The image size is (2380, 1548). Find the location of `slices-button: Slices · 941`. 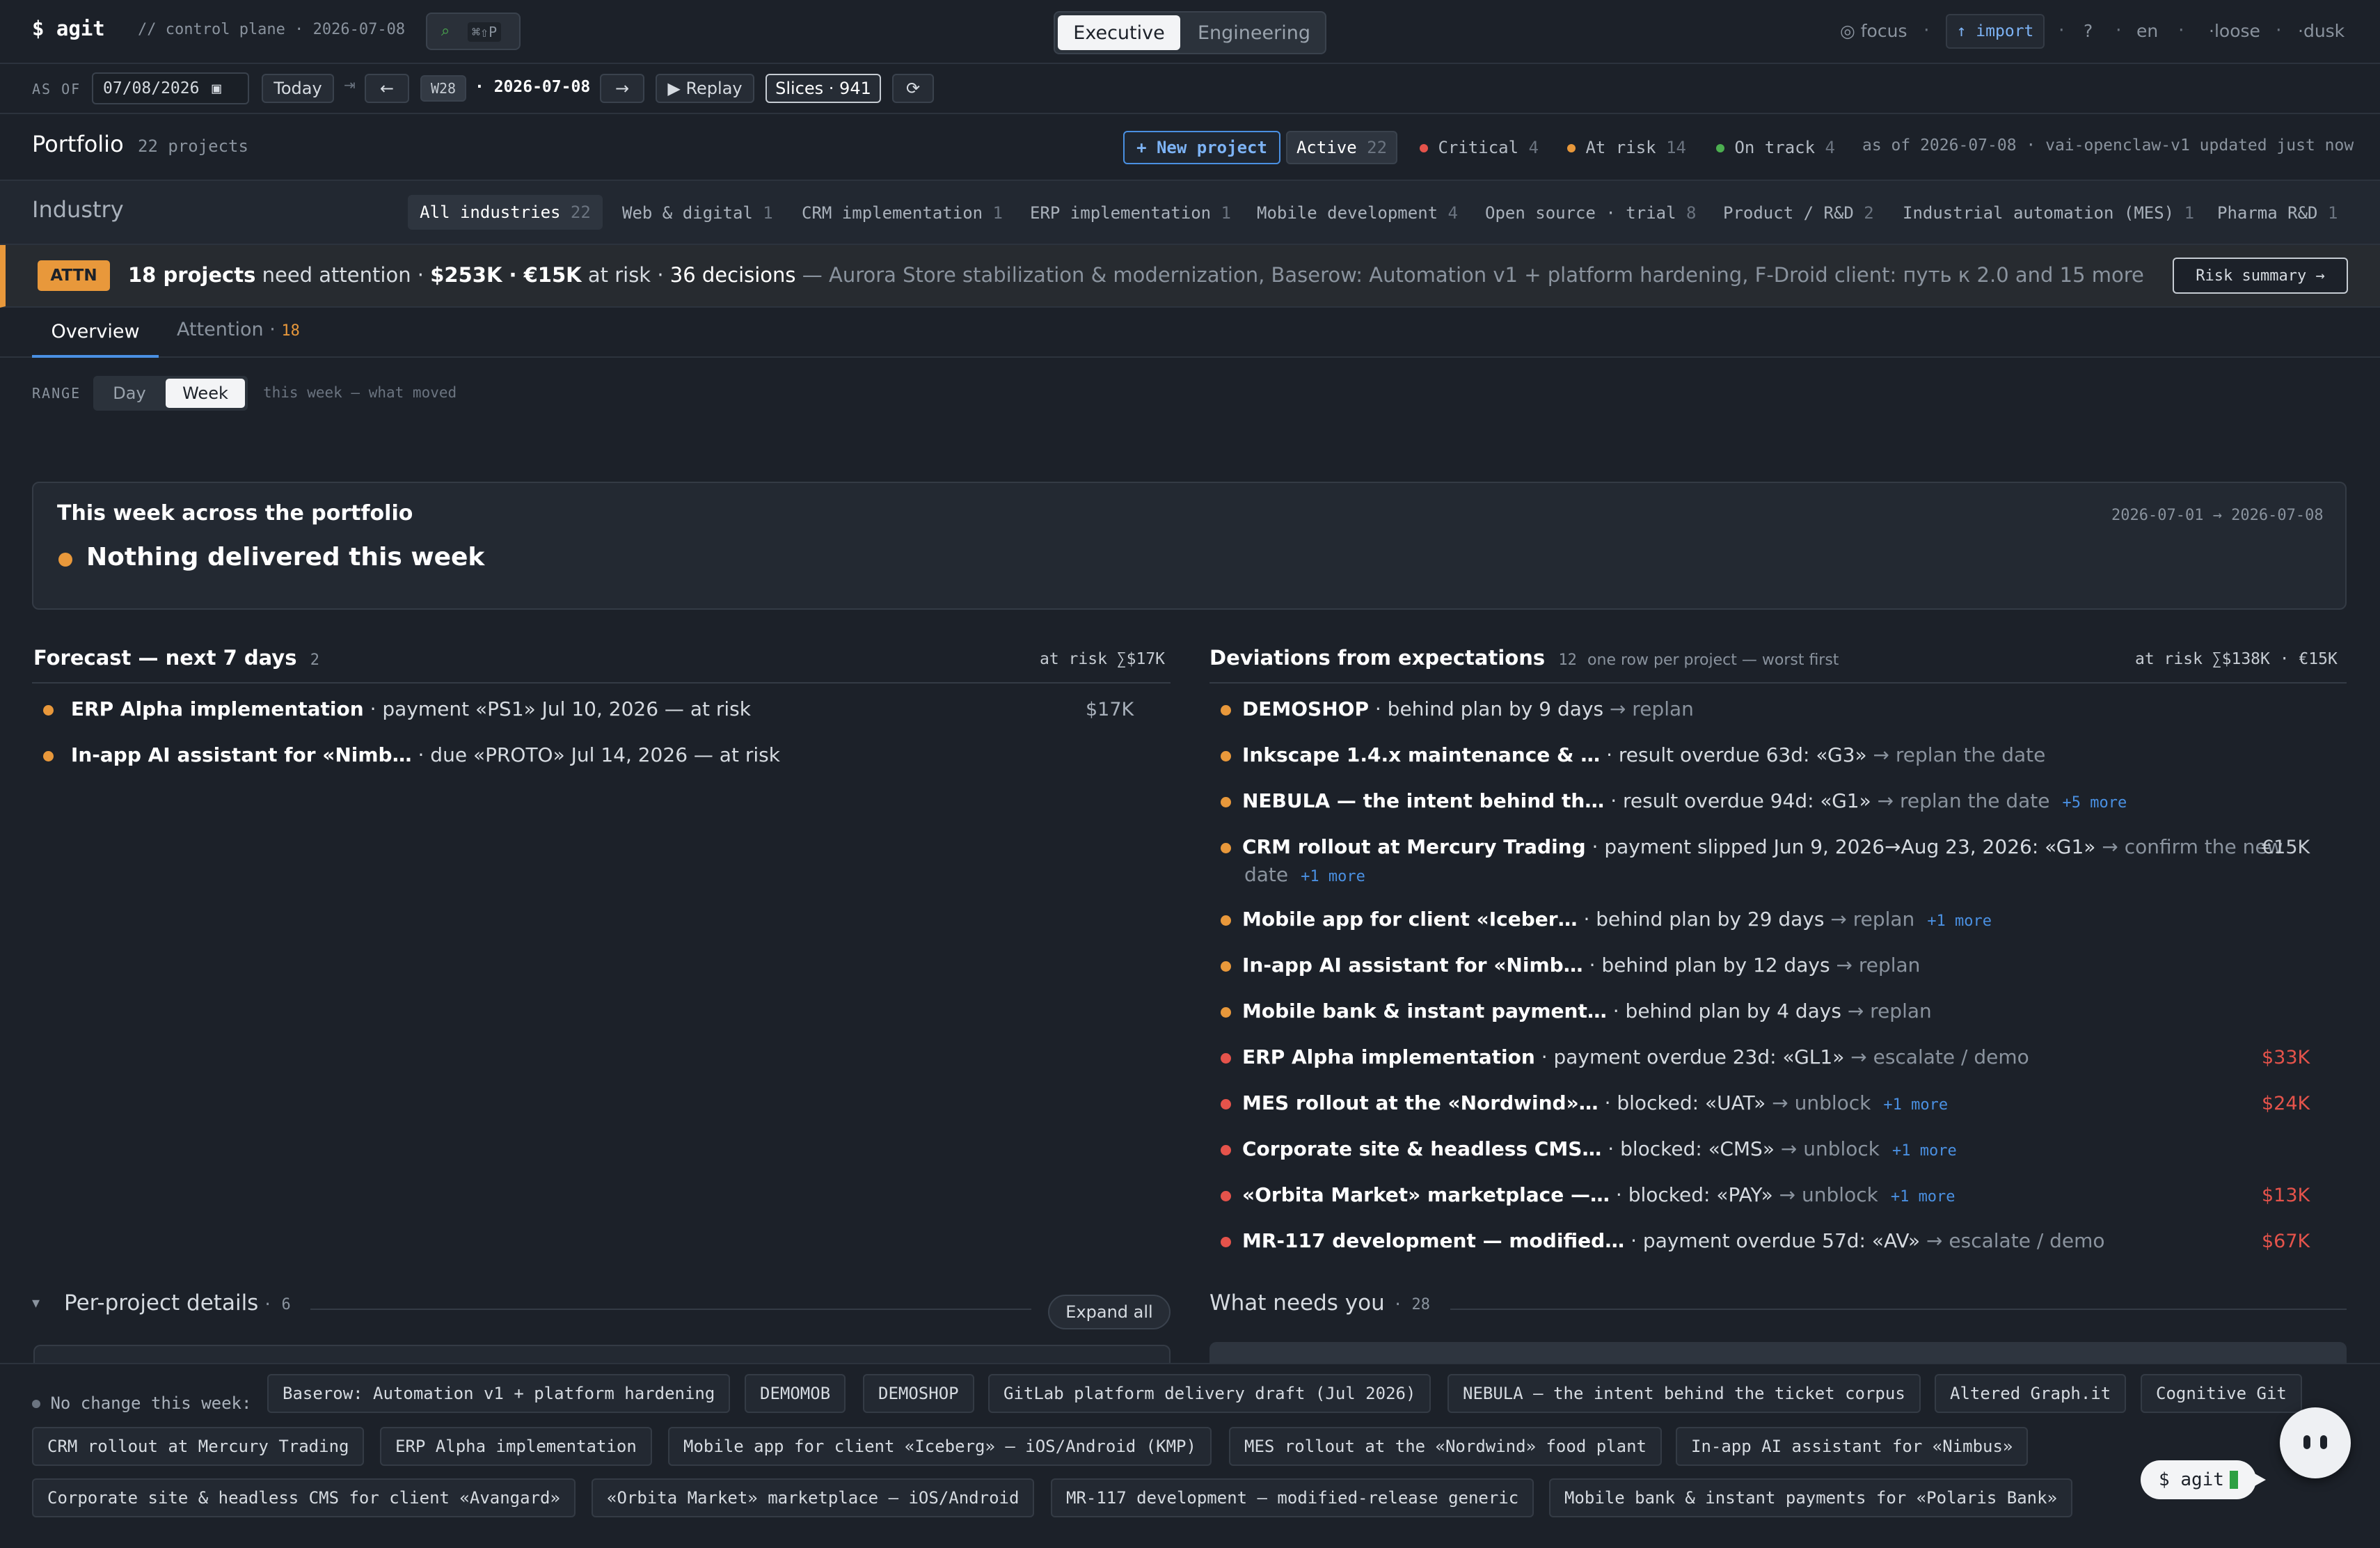

slices-button: Slices · 941 is located at coordinates (823, 88).